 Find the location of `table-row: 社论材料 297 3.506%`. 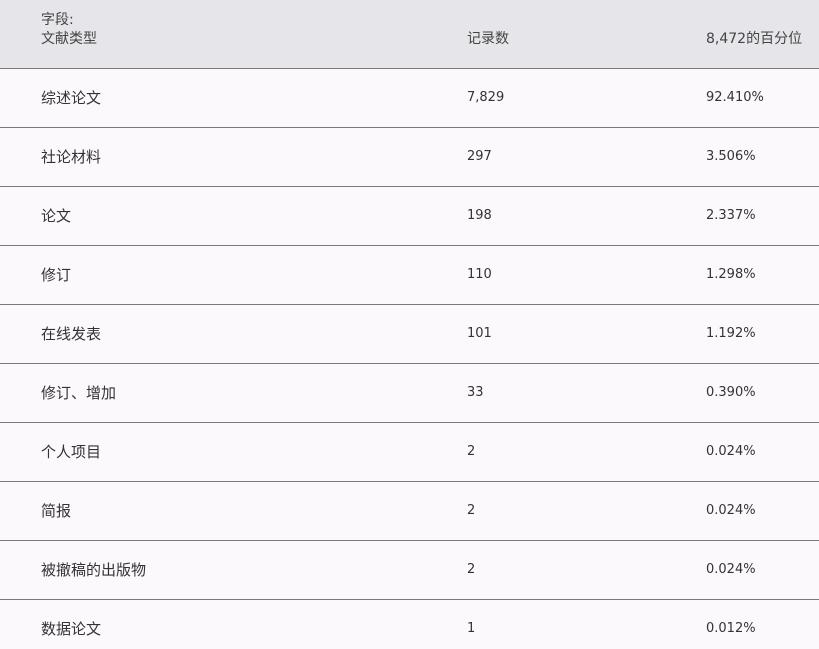

table-row: 社论材料 297 3.506% is located at coordinates (409, 157).